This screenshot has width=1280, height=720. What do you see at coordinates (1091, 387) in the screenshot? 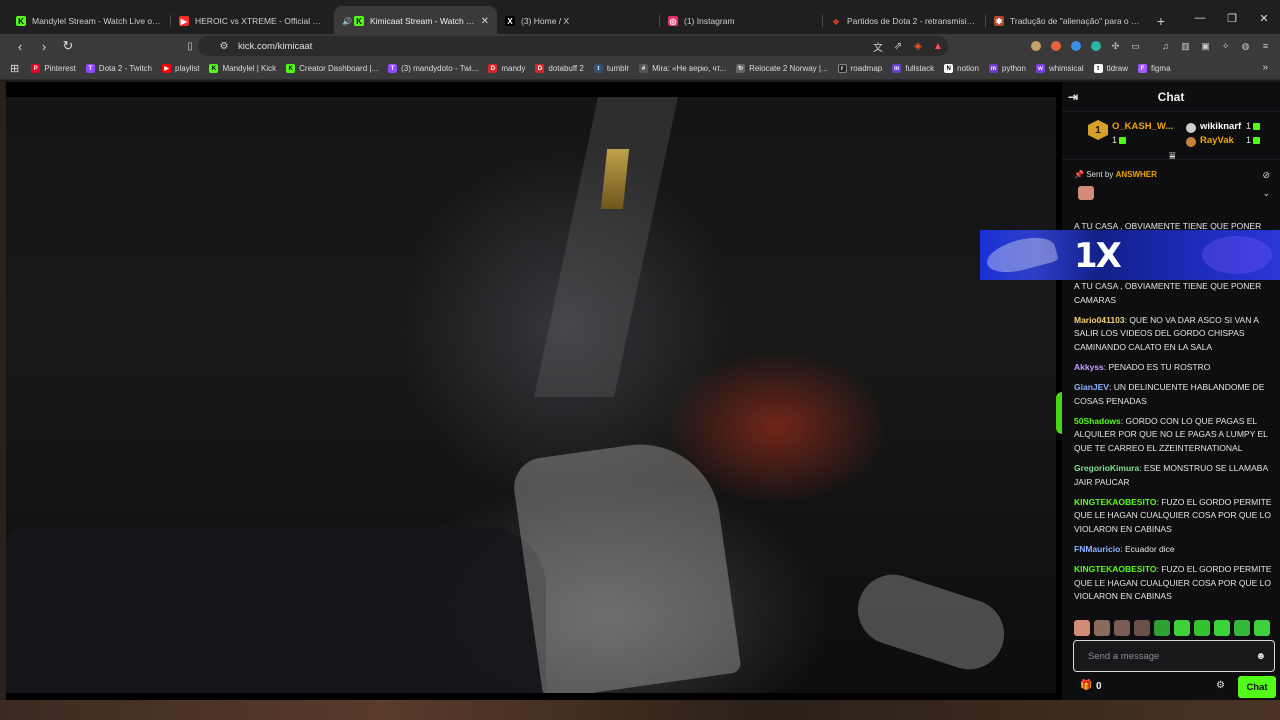
I see `chat-username: GianJEV` at bounding box center [1091, 387].